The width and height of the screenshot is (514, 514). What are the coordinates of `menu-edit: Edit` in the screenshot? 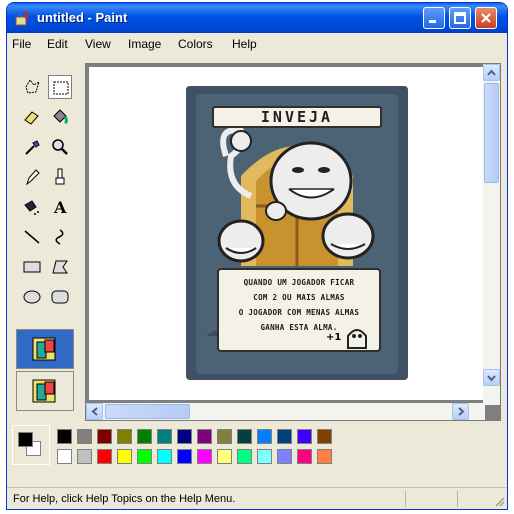 It's located at (57, 44).